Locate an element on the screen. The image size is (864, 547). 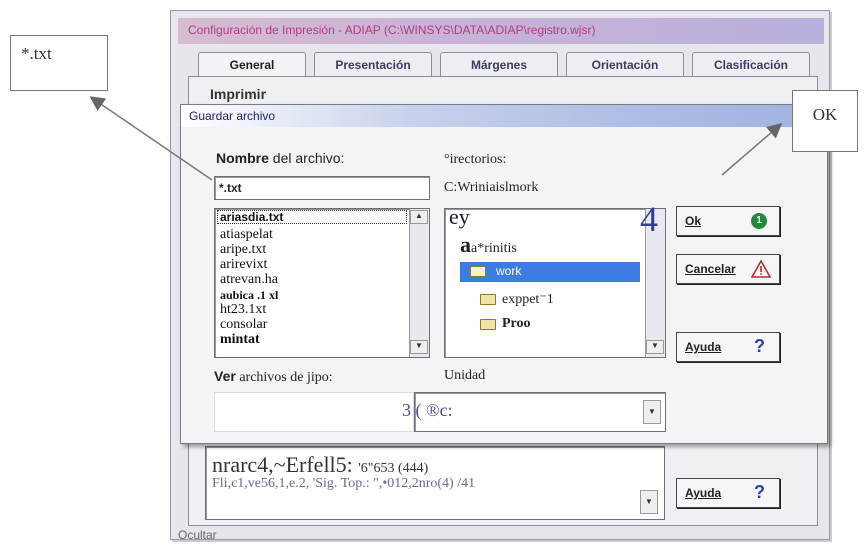
arrow-to-txt-callout is located at coordinates (151, 138).